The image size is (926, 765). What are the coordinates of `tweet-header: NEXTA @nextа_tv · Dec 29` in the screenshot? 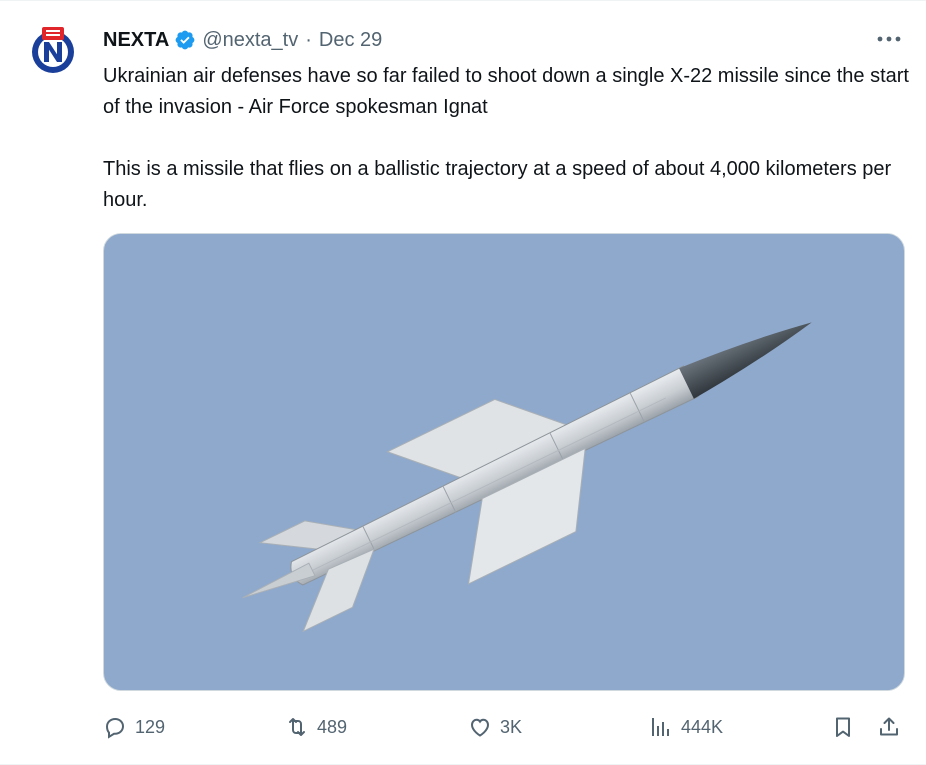 It's located at (242, 40).